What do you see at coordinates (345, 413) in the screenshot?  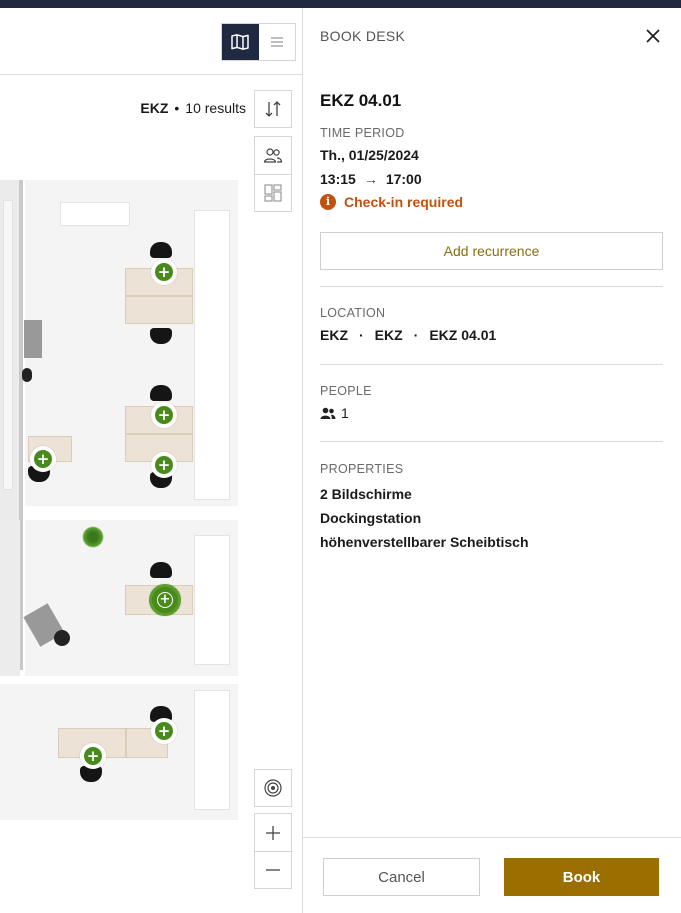 I see `people-count-value: 1` at bounding box center [345, 413].